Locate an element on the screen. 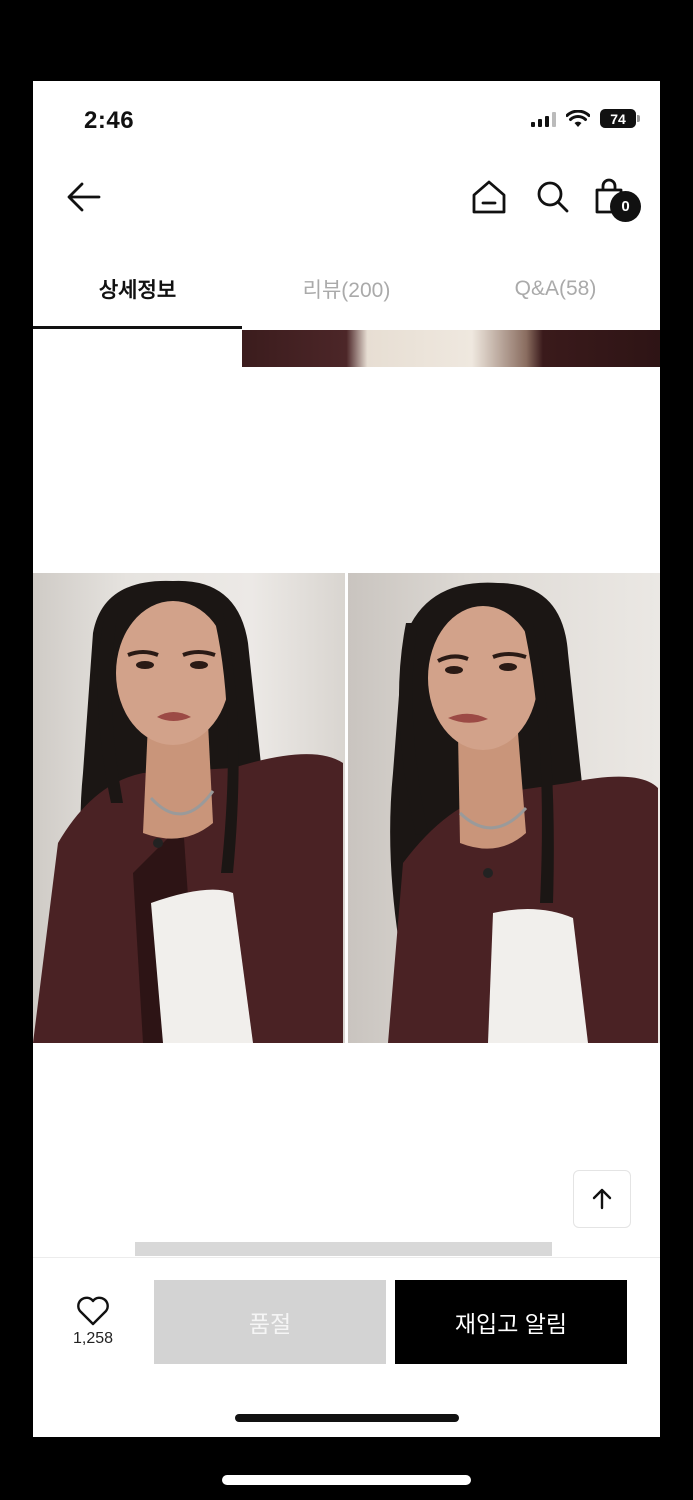 The image size is (693, 1500). like-count: 1,258 is located at coordinates (93, 1338).